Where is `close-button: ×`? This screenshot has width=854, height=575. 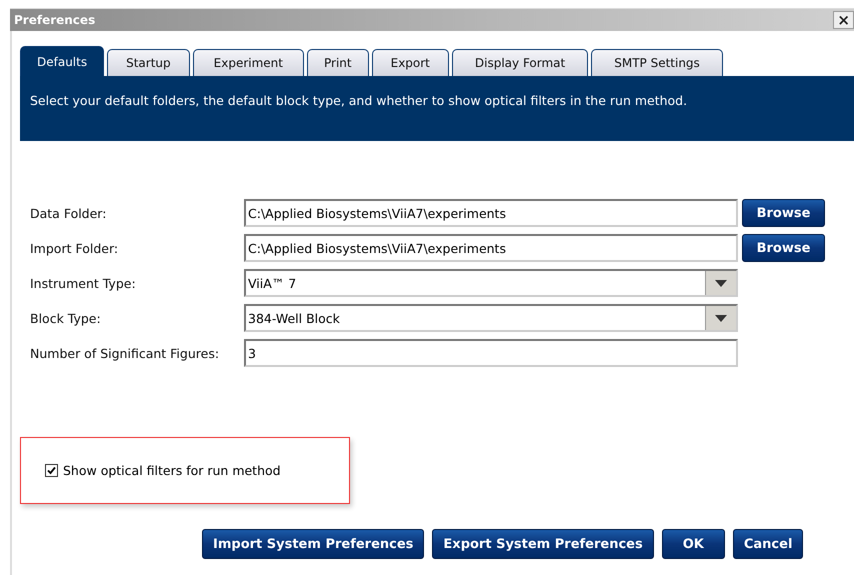
close-button: × is located at coordinates (843, 20).